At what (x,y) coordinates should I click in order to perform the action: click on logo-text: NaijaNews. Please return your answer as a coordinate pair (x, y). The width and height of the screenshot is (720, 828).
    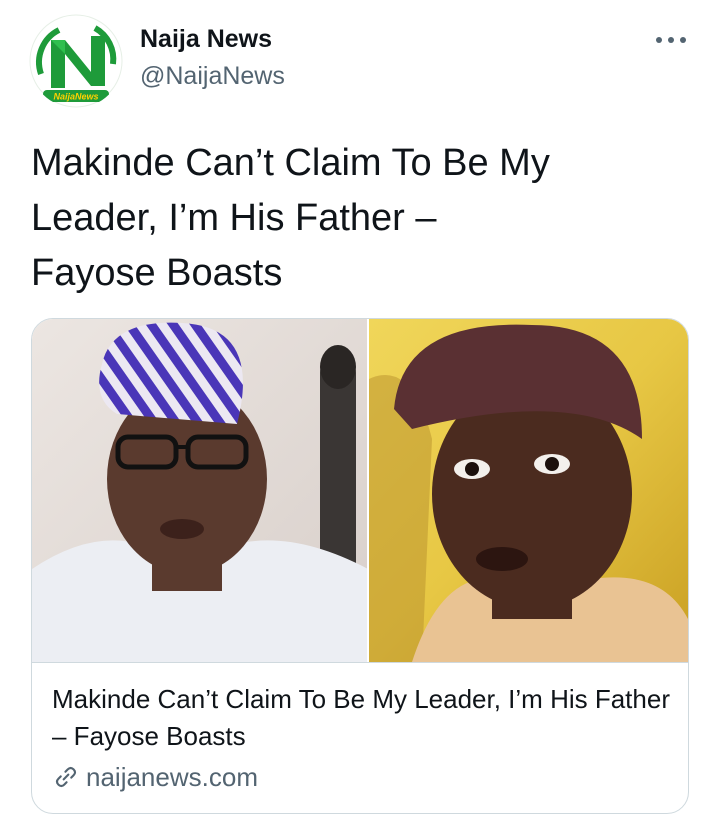
    Looking at the image, I should click on (75, 97).